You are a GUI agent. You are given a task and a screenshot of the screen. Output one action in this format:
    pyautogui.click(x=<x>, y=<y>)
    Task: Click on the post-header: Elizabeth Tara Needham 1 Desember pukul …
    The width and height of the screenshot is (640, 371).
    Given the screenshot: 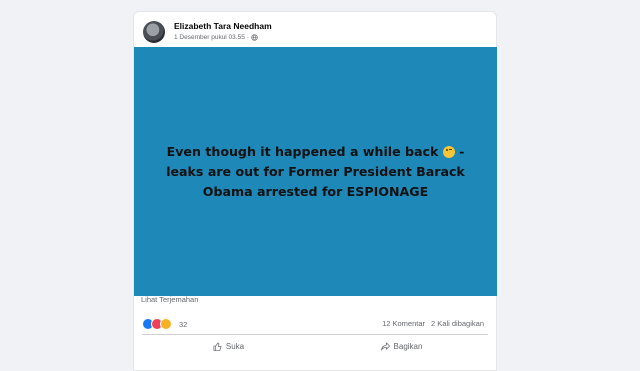 What is the action you would take?
    pyautogui.click(x=312, y=33)
    